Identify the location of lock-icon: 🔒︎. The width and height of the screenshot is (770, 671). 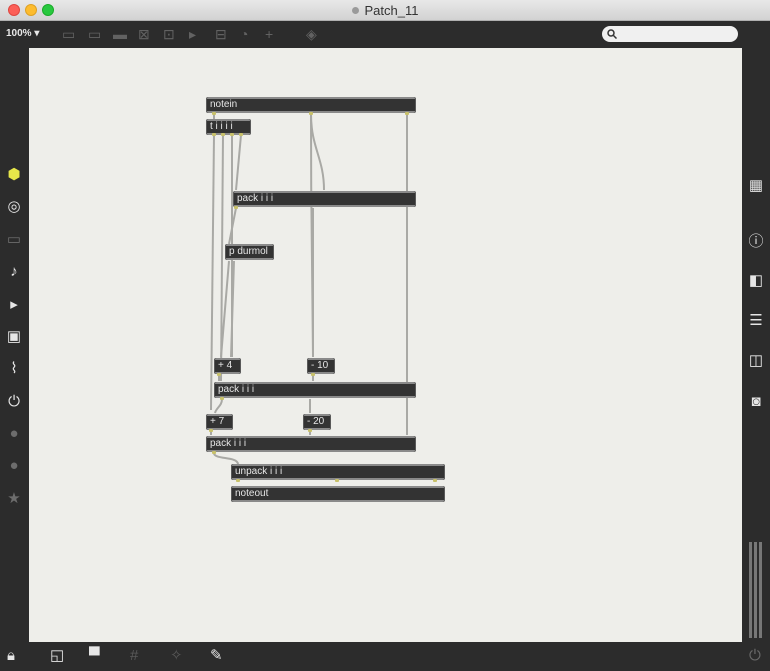
(11, 656).